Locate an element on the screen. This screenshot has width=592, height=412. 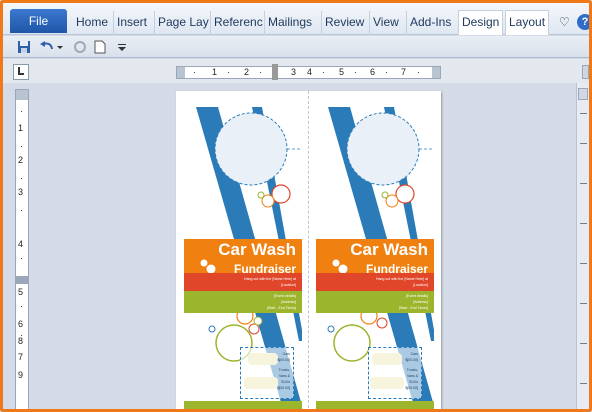
indent-marker is located at coordinates (275, 72).